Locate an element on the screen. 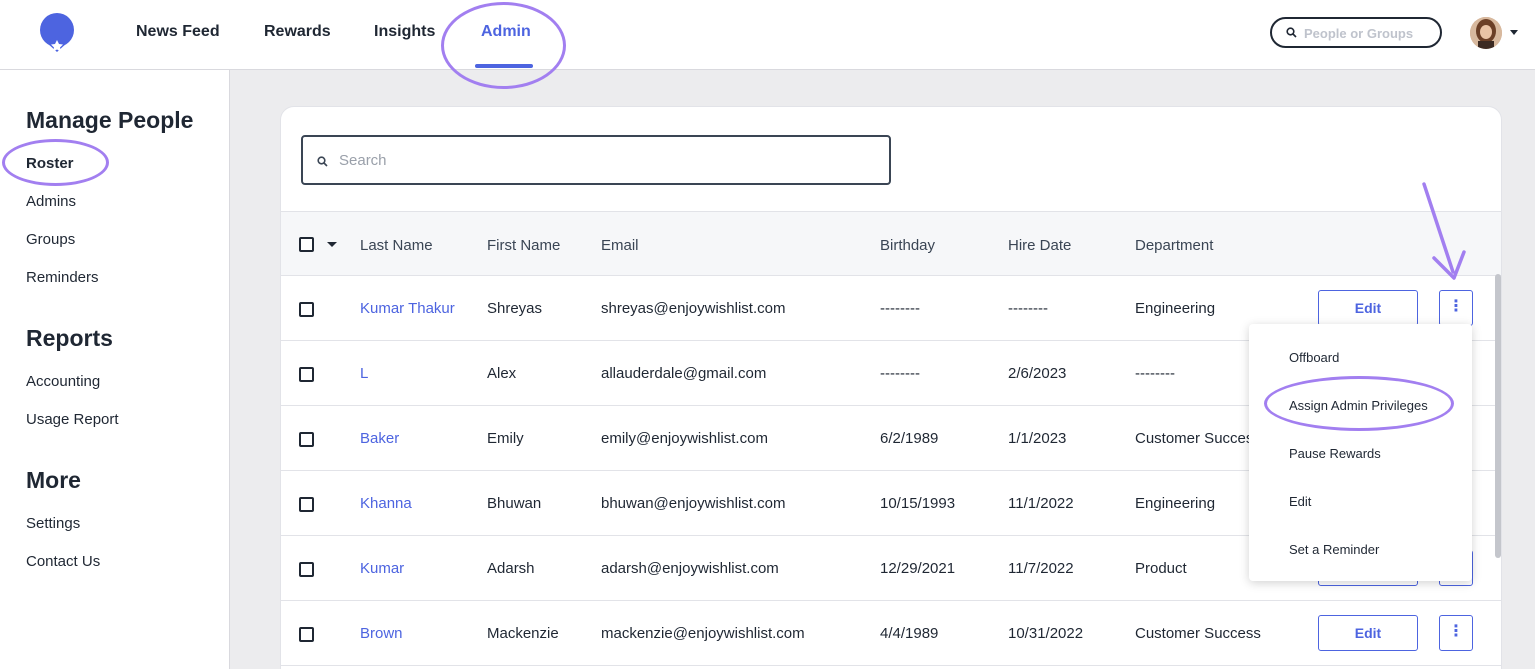  department-cell: Product is located at coordinates (1161, 568).